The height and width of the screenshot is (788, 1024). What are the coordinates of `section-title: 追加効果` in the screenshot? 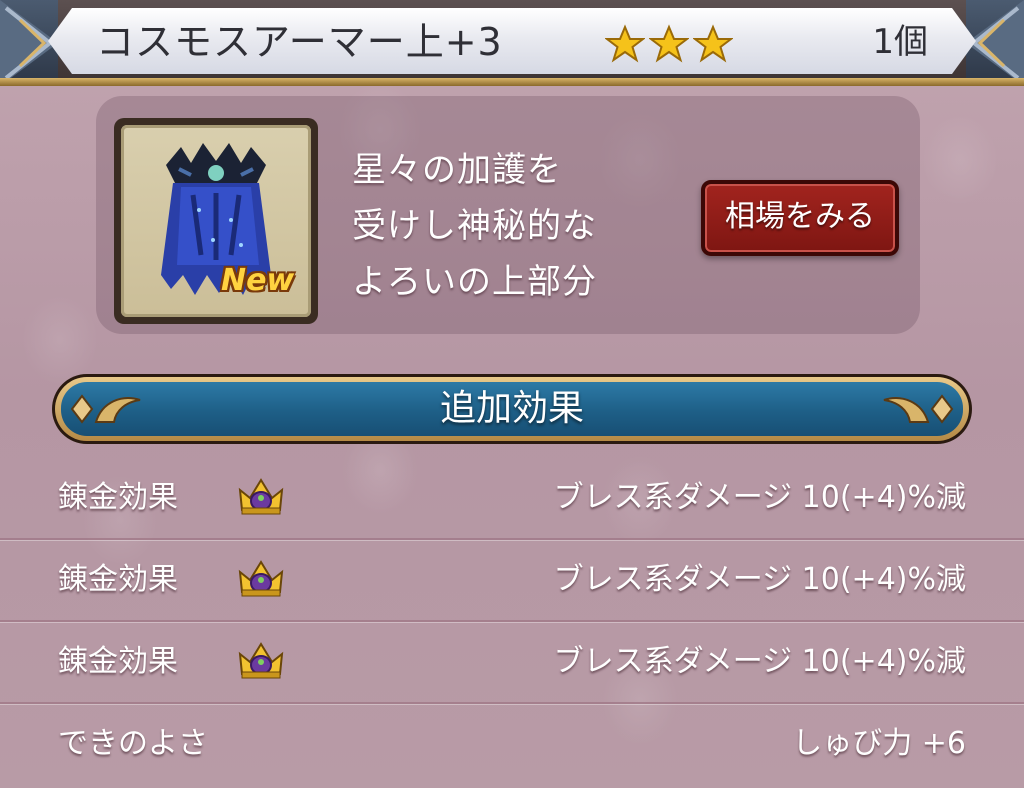 It's located at (511, 408).